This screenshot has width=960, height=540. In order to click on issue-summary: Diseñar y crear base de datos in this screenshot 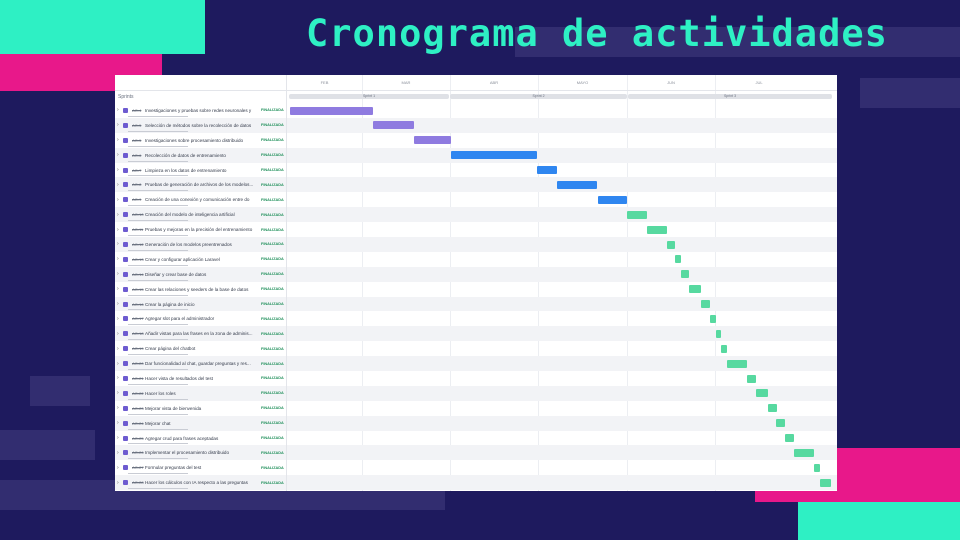, I will do `click(201, 274)`.